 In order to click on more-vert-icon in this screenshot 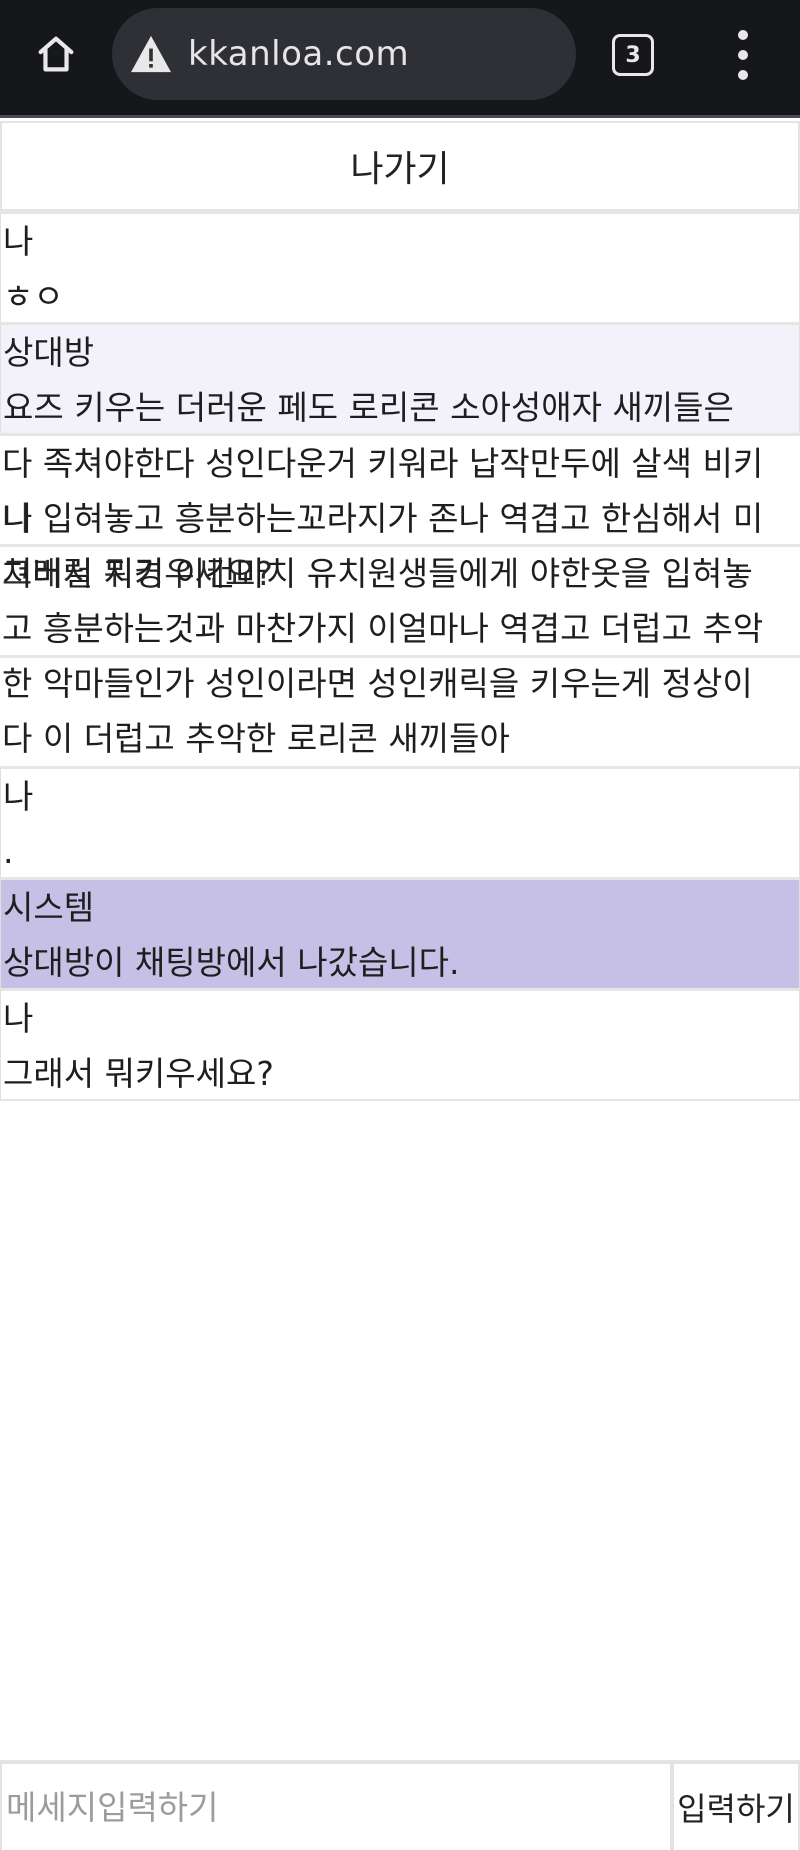, I will do `click(743, 55)`.